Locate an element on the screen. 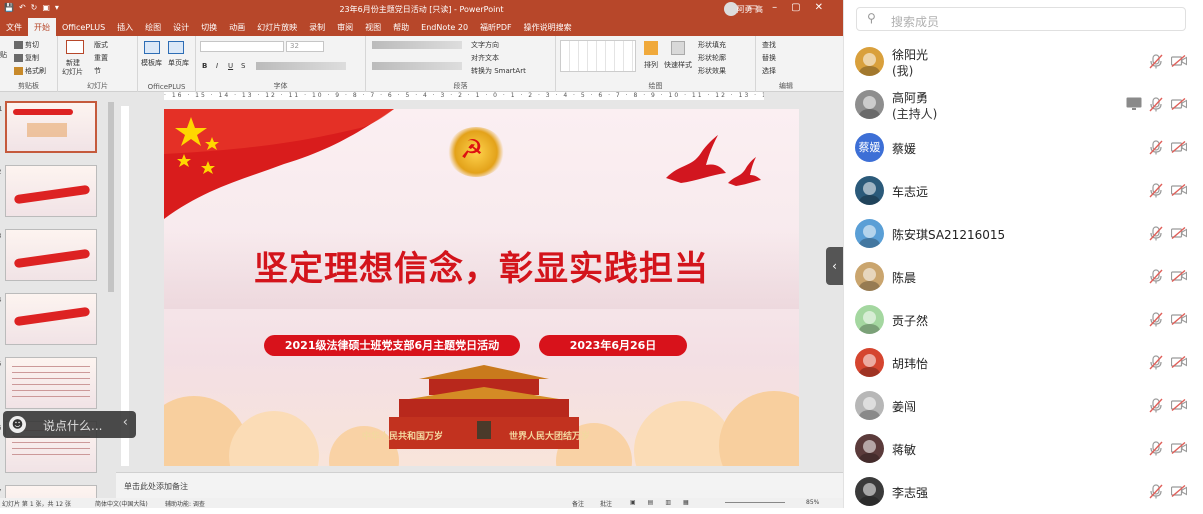 The image size is (1203, 514). shape-outline-button: 形状轮廓 is located at coordinates (712, 58).